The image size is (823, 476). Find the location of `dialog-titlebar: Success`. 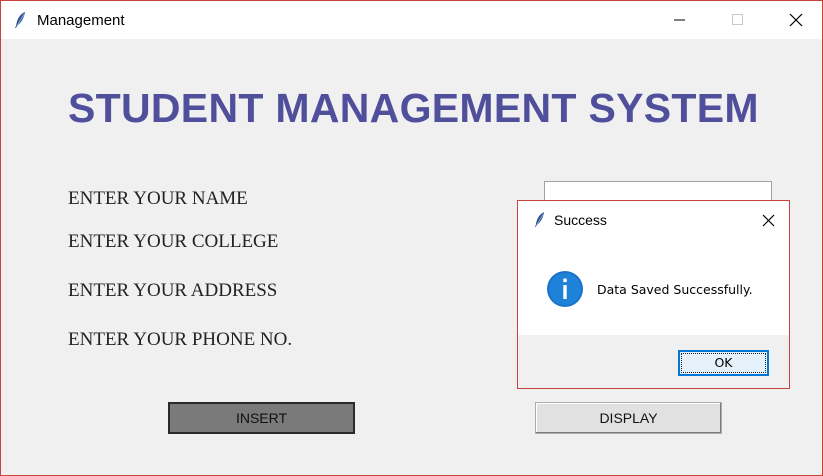

dialog-titlebar: Success is located at coordinates (653, 220).